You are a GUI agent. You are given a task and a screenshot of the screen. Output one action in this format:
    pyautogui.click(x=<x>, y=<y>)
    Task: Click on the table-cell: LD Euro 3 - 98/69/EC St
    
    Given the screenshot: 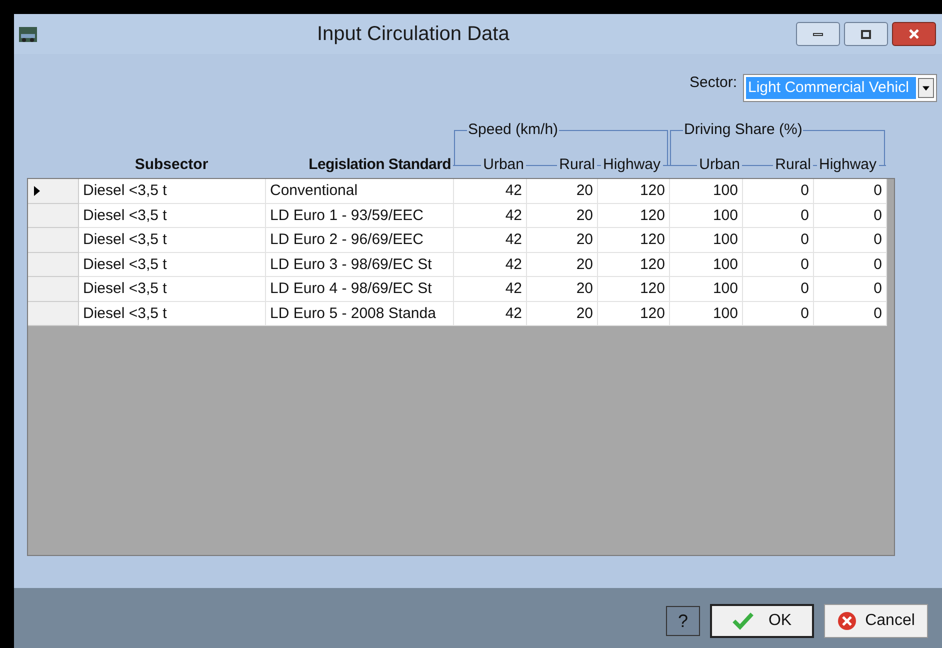 What is the action you would take?
    pyautogui.click(x=360, y=264)
    